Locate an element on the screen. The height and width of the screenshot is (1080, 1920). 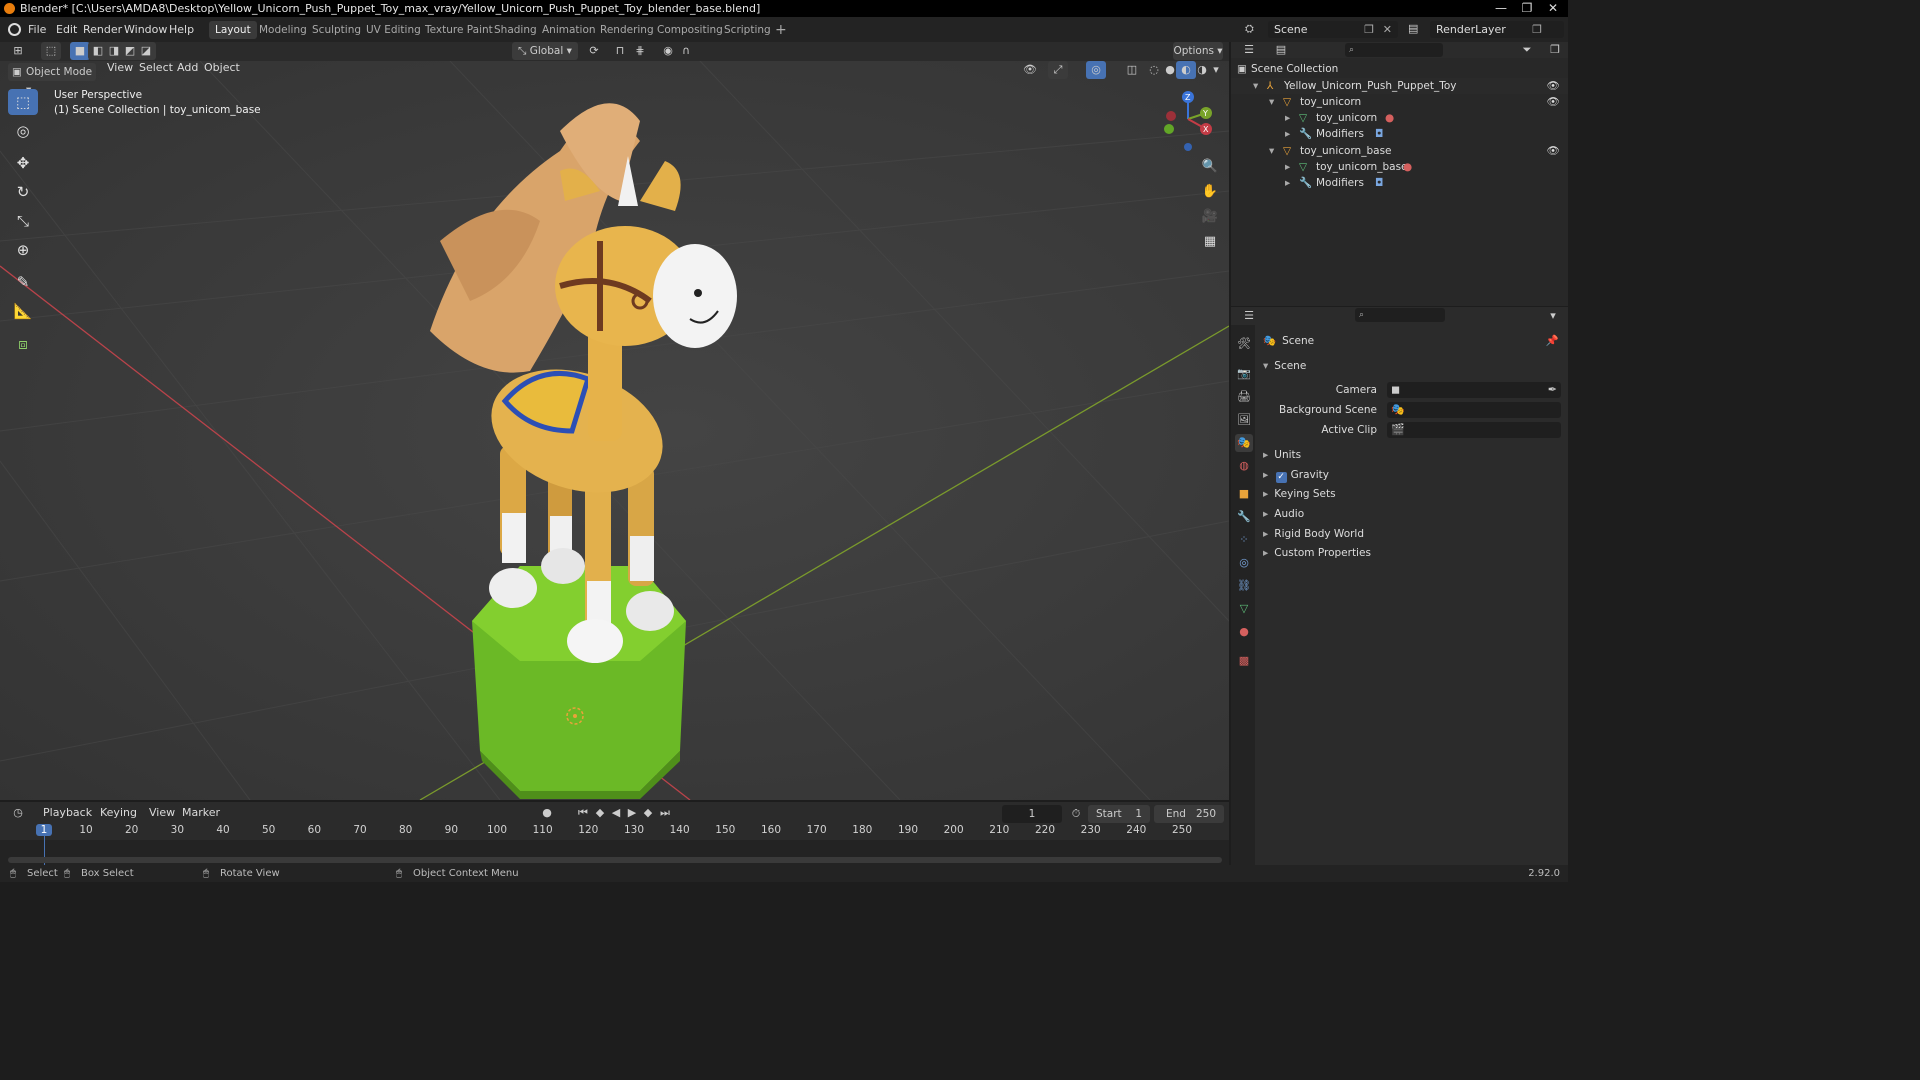
cursor-tool-icon: ◎ is located at coordinates (23, 131).